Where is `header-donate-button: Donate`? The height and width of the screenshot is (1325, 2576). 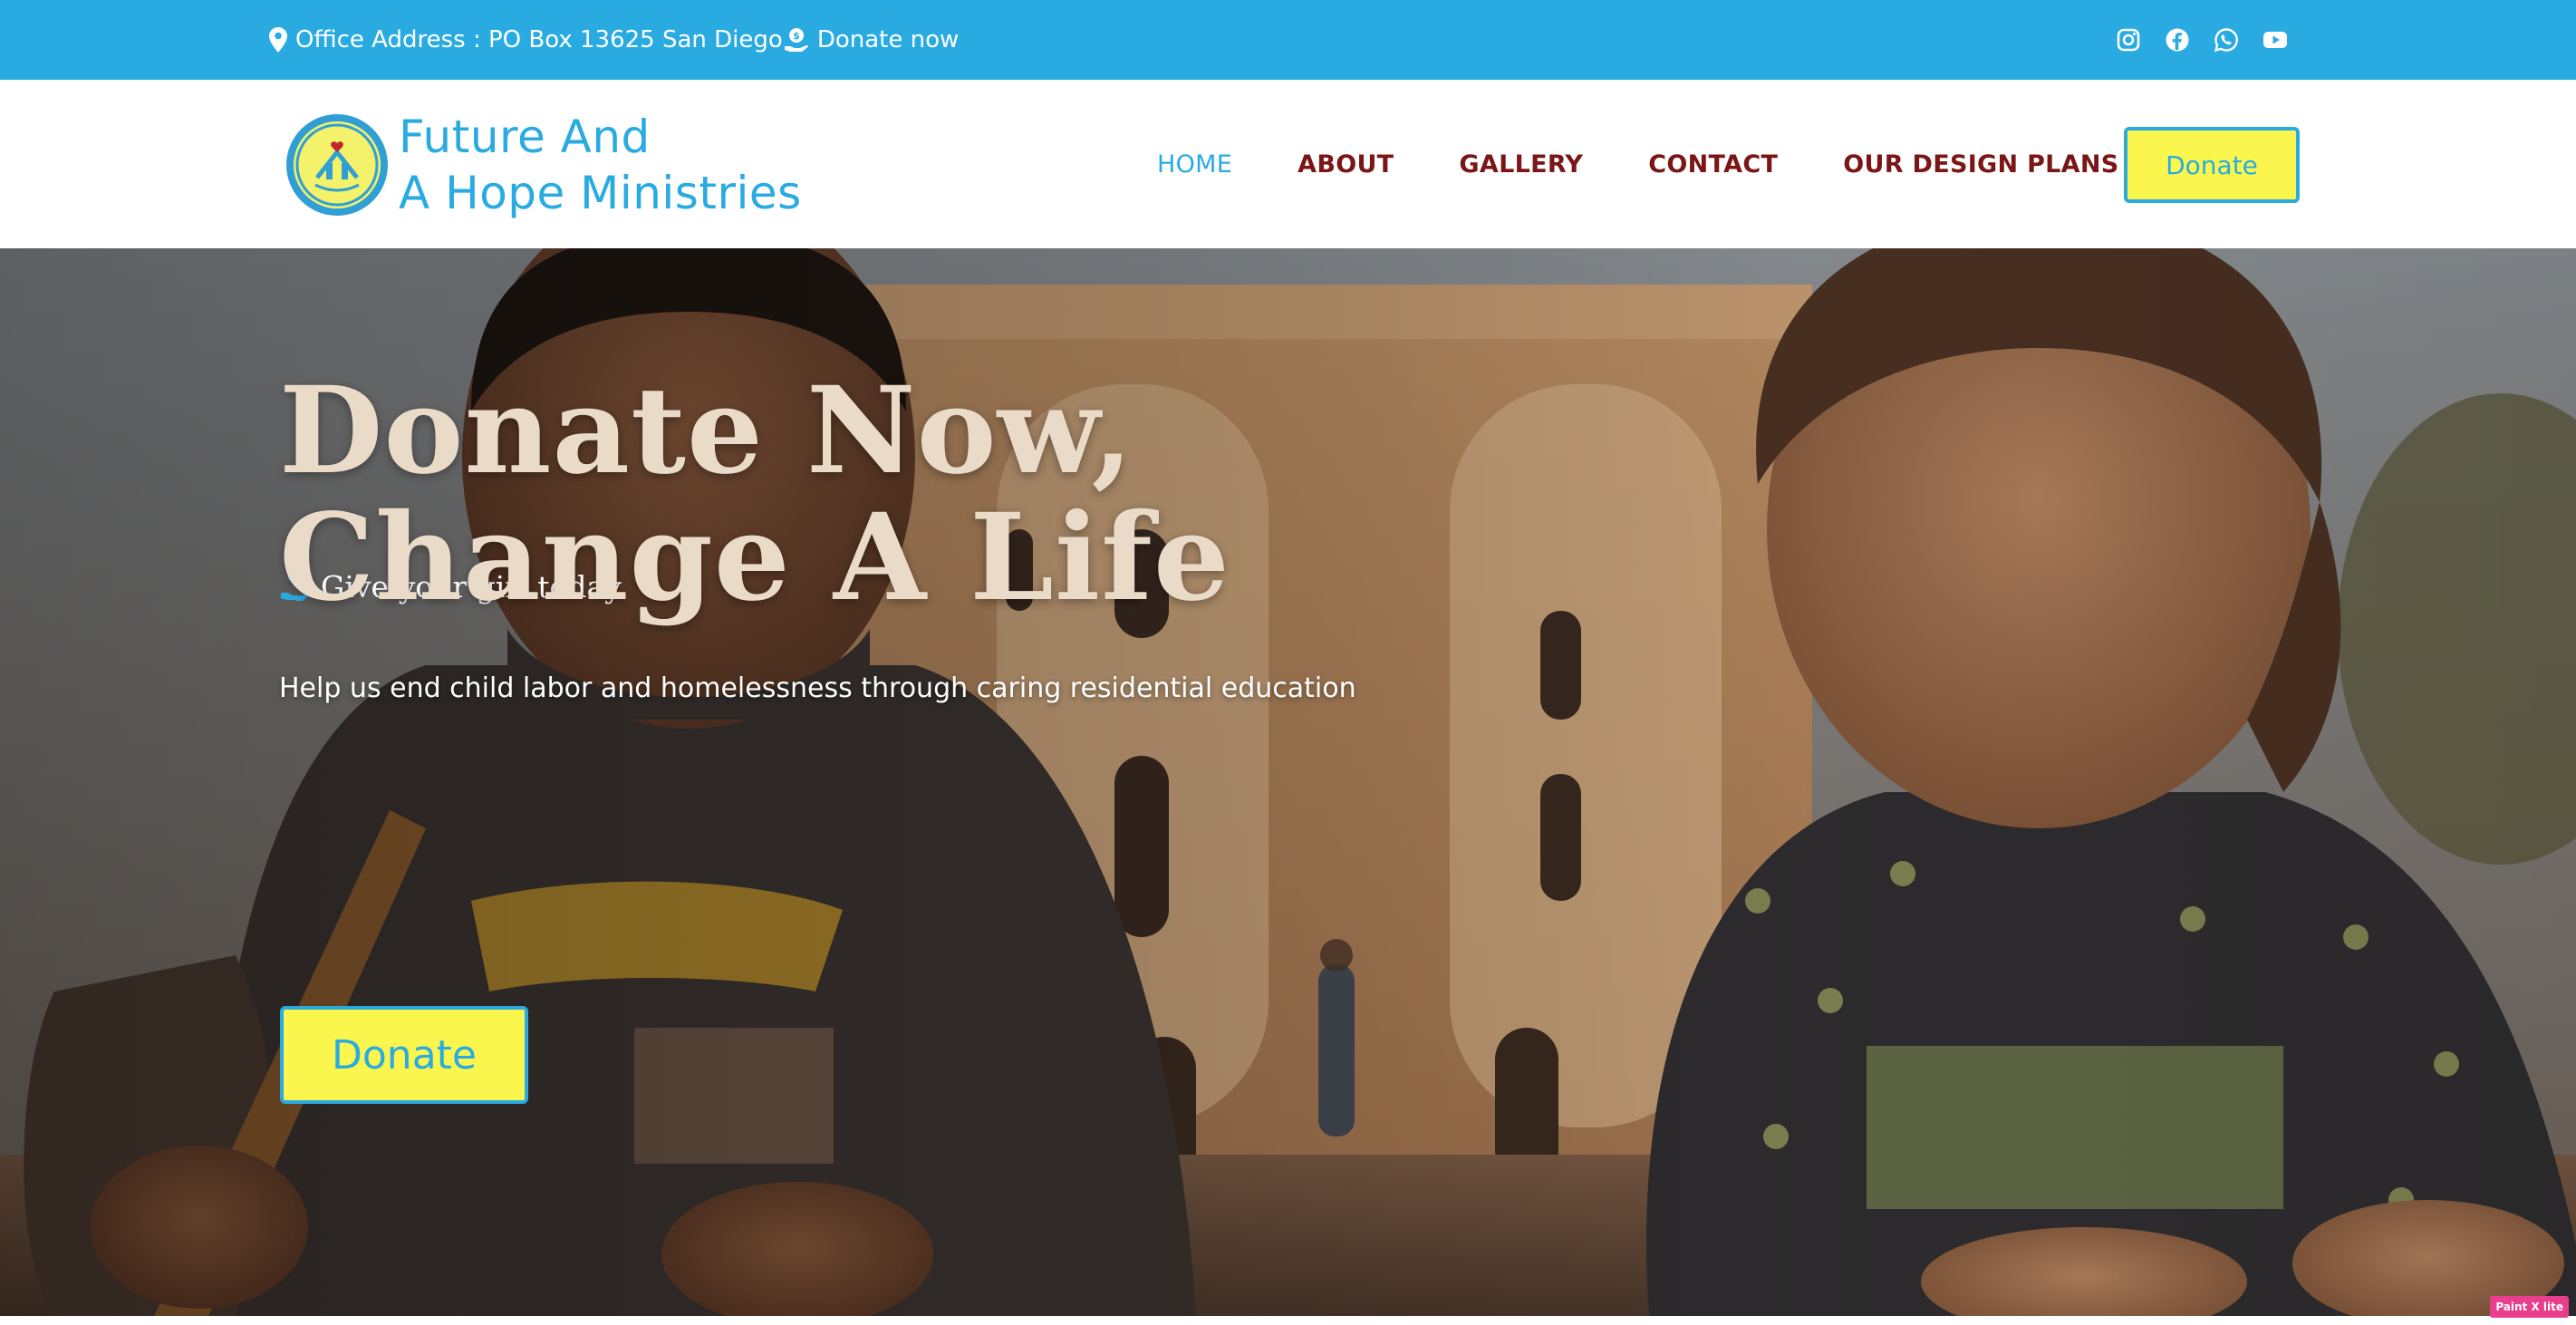
header-donate-button: Donate is located at coordinates (2212, 165).